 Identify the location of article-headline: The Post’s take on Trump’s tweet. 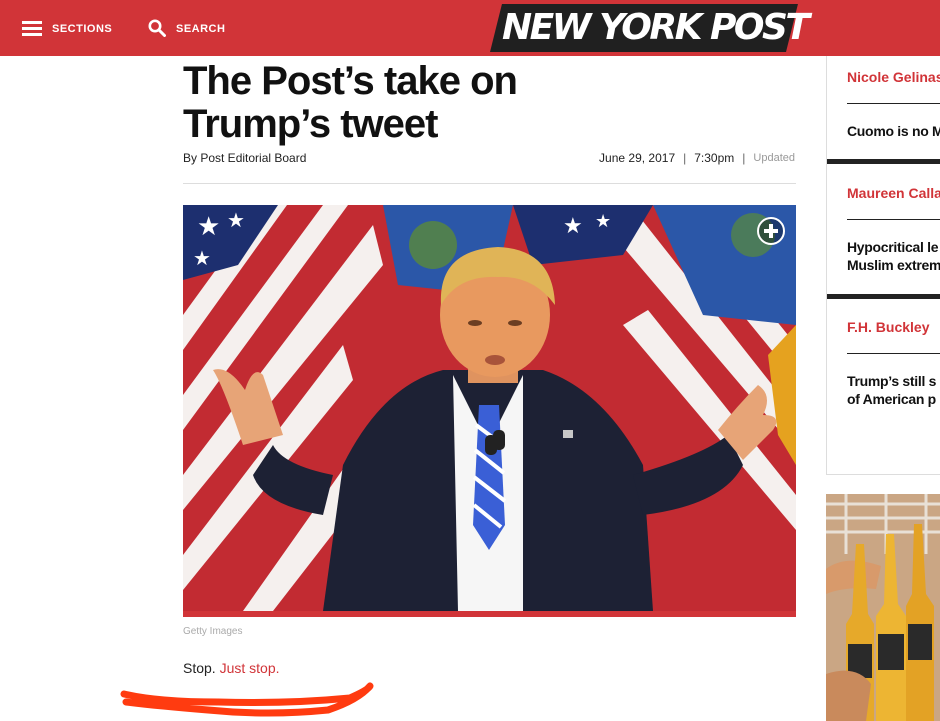
(463, 103).